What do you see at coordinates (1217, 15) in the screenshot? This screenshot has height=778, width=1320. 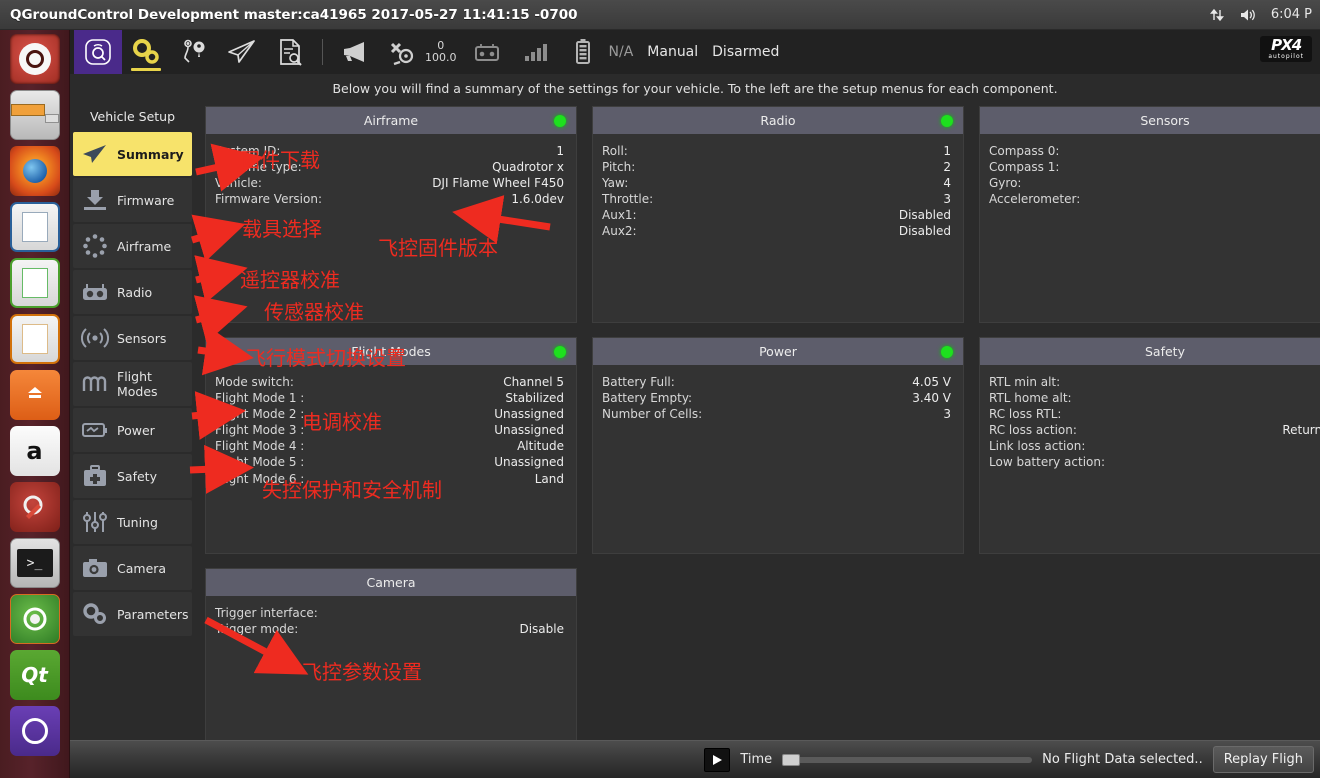 I see `network-updown-icon` at bounding box center [1217, 15].